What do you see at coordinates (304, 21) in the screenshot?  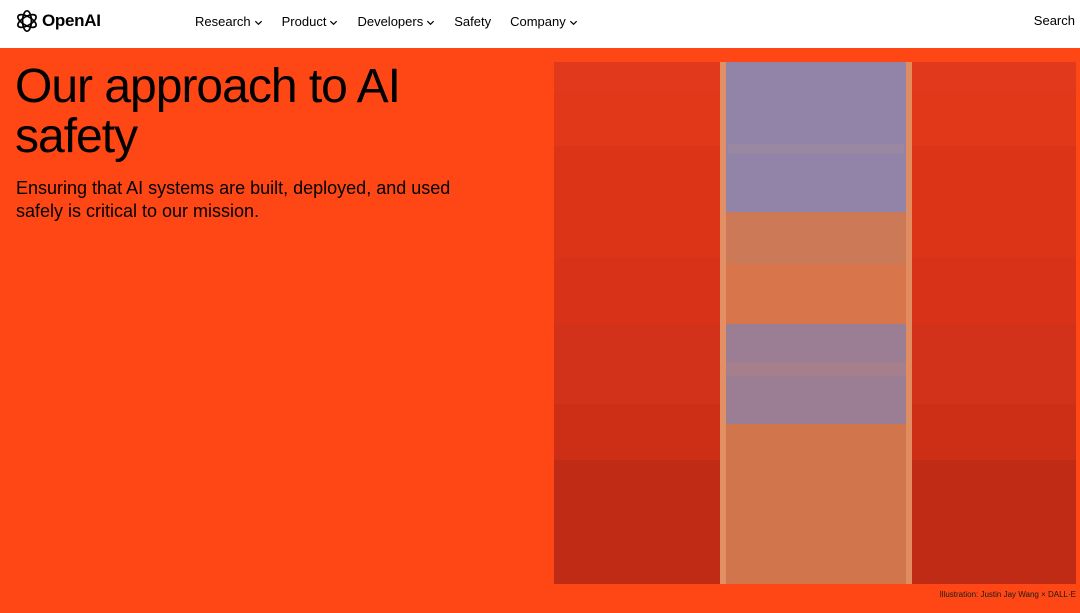 I see `nav-item-label: Product` at bounding box center [304, 21].